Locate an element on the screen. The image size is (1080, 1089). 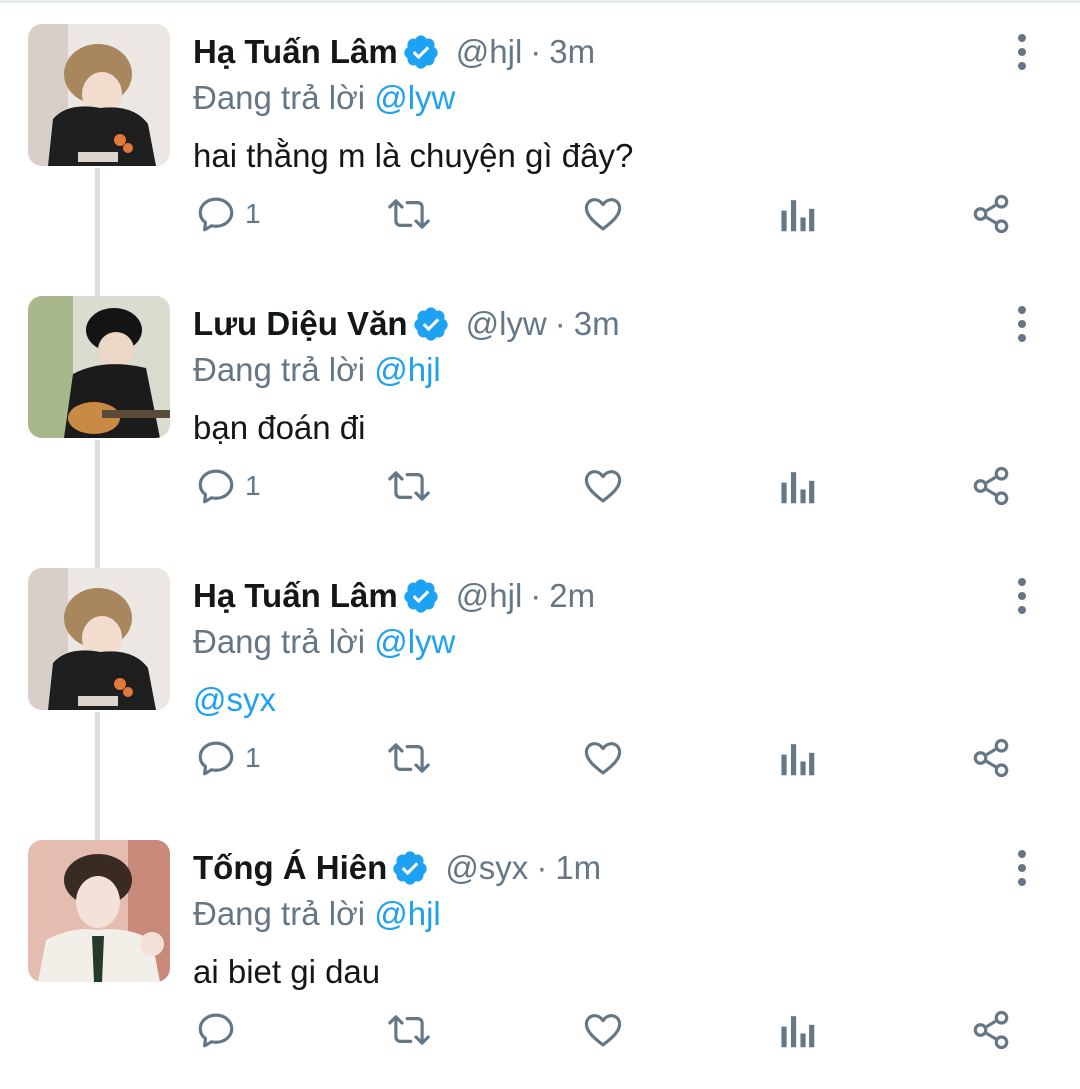
user-handle: @lyw is located at coordinates (506, 324).